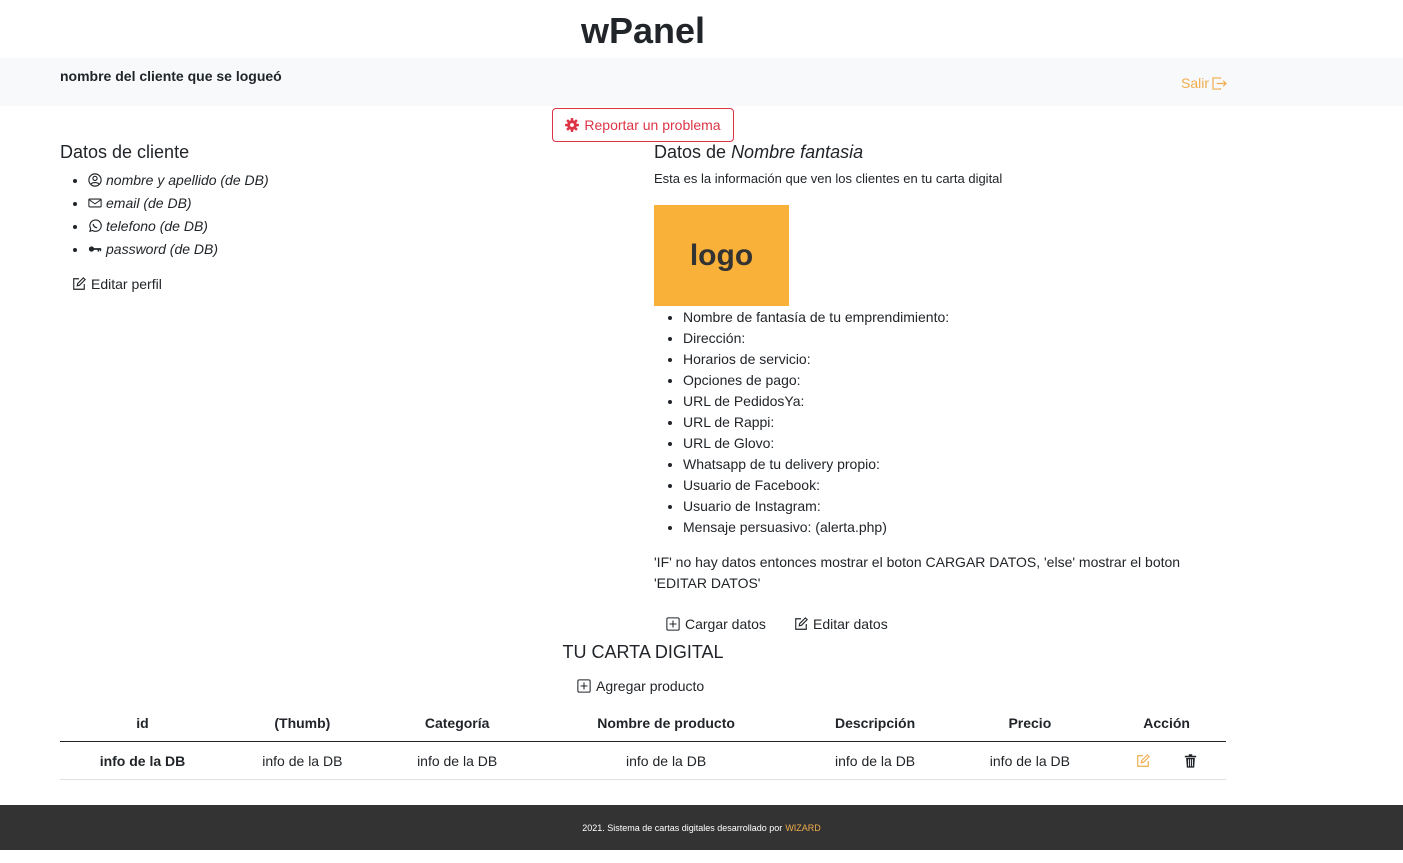 The width and height of the screenshot is (1403, 863). Describe the element at coordinates (666, 723) in the screenshot. I see `column-header-product-name: Nombre de producto` at that location.